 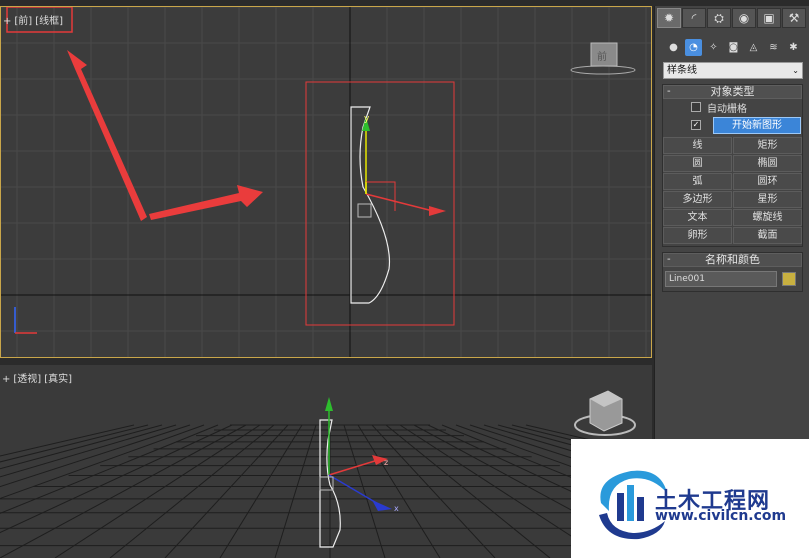 I want to click on systems-button: ✱, so click(x=793, y=47).